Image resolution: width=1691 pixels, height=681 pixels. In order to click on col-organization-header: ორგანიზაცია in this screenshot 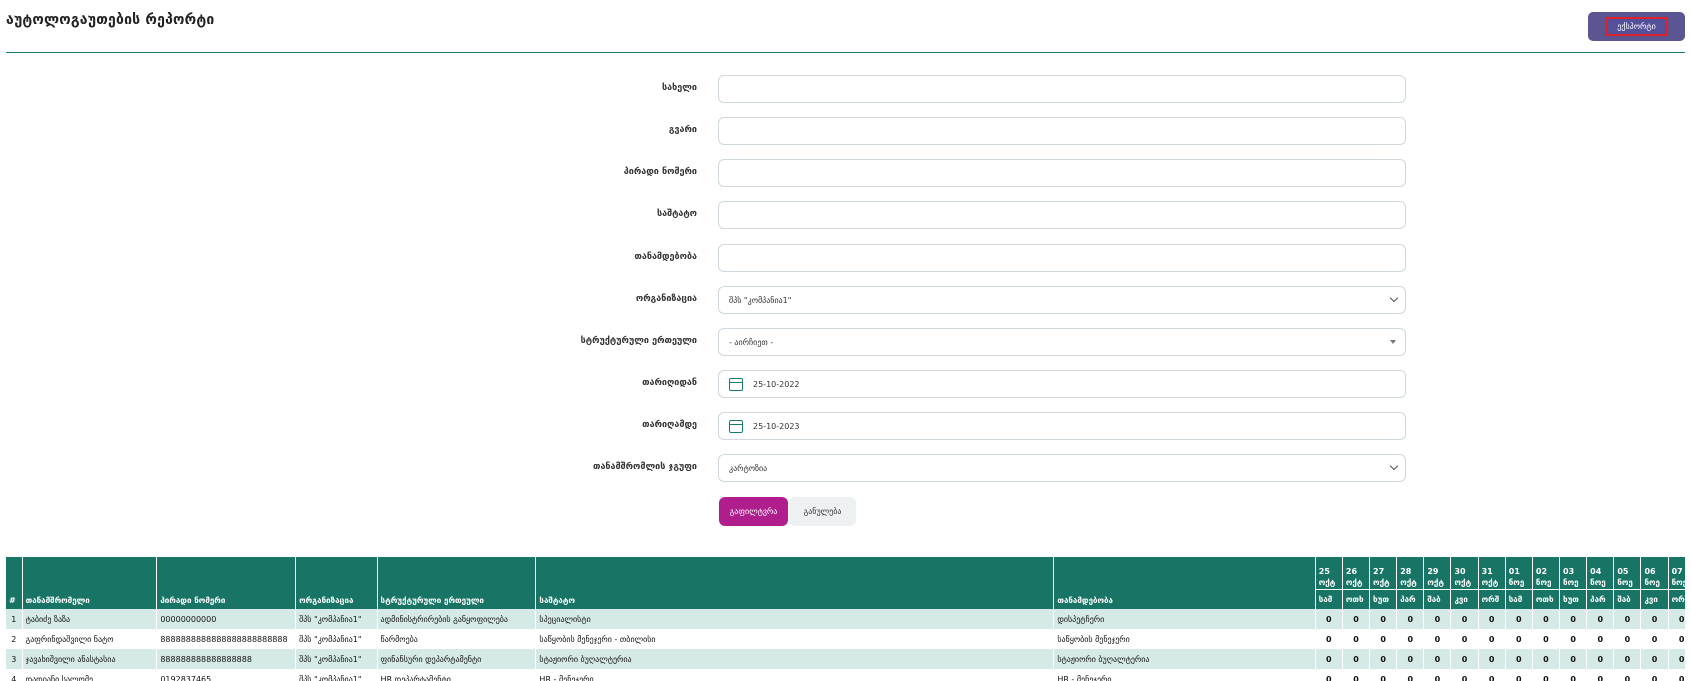, I will do `click(336, 583)`.